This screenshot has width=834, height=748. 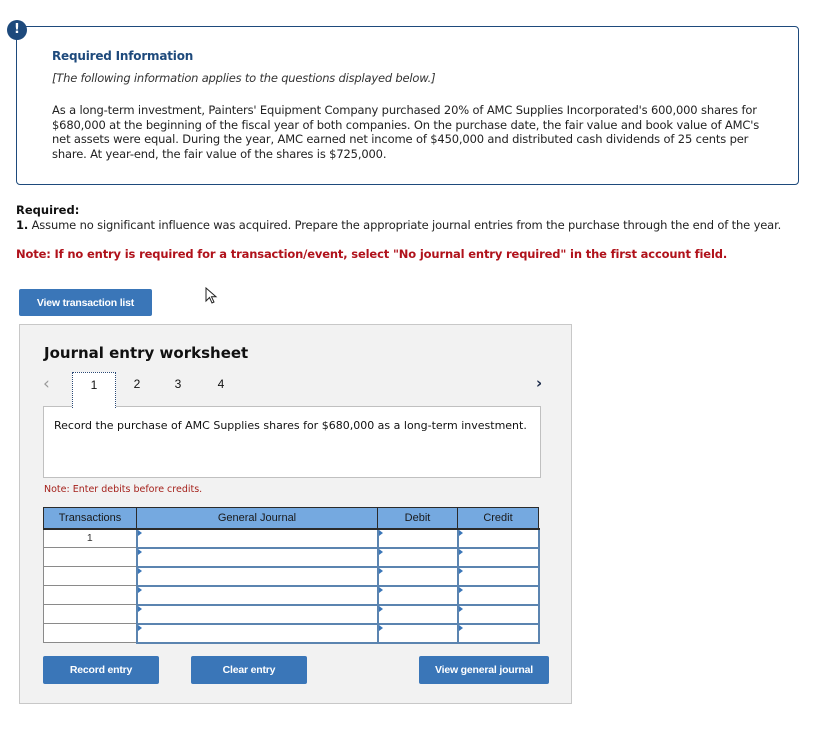 I want to click on page-tab-2: 2, so click(x=137, y=390).